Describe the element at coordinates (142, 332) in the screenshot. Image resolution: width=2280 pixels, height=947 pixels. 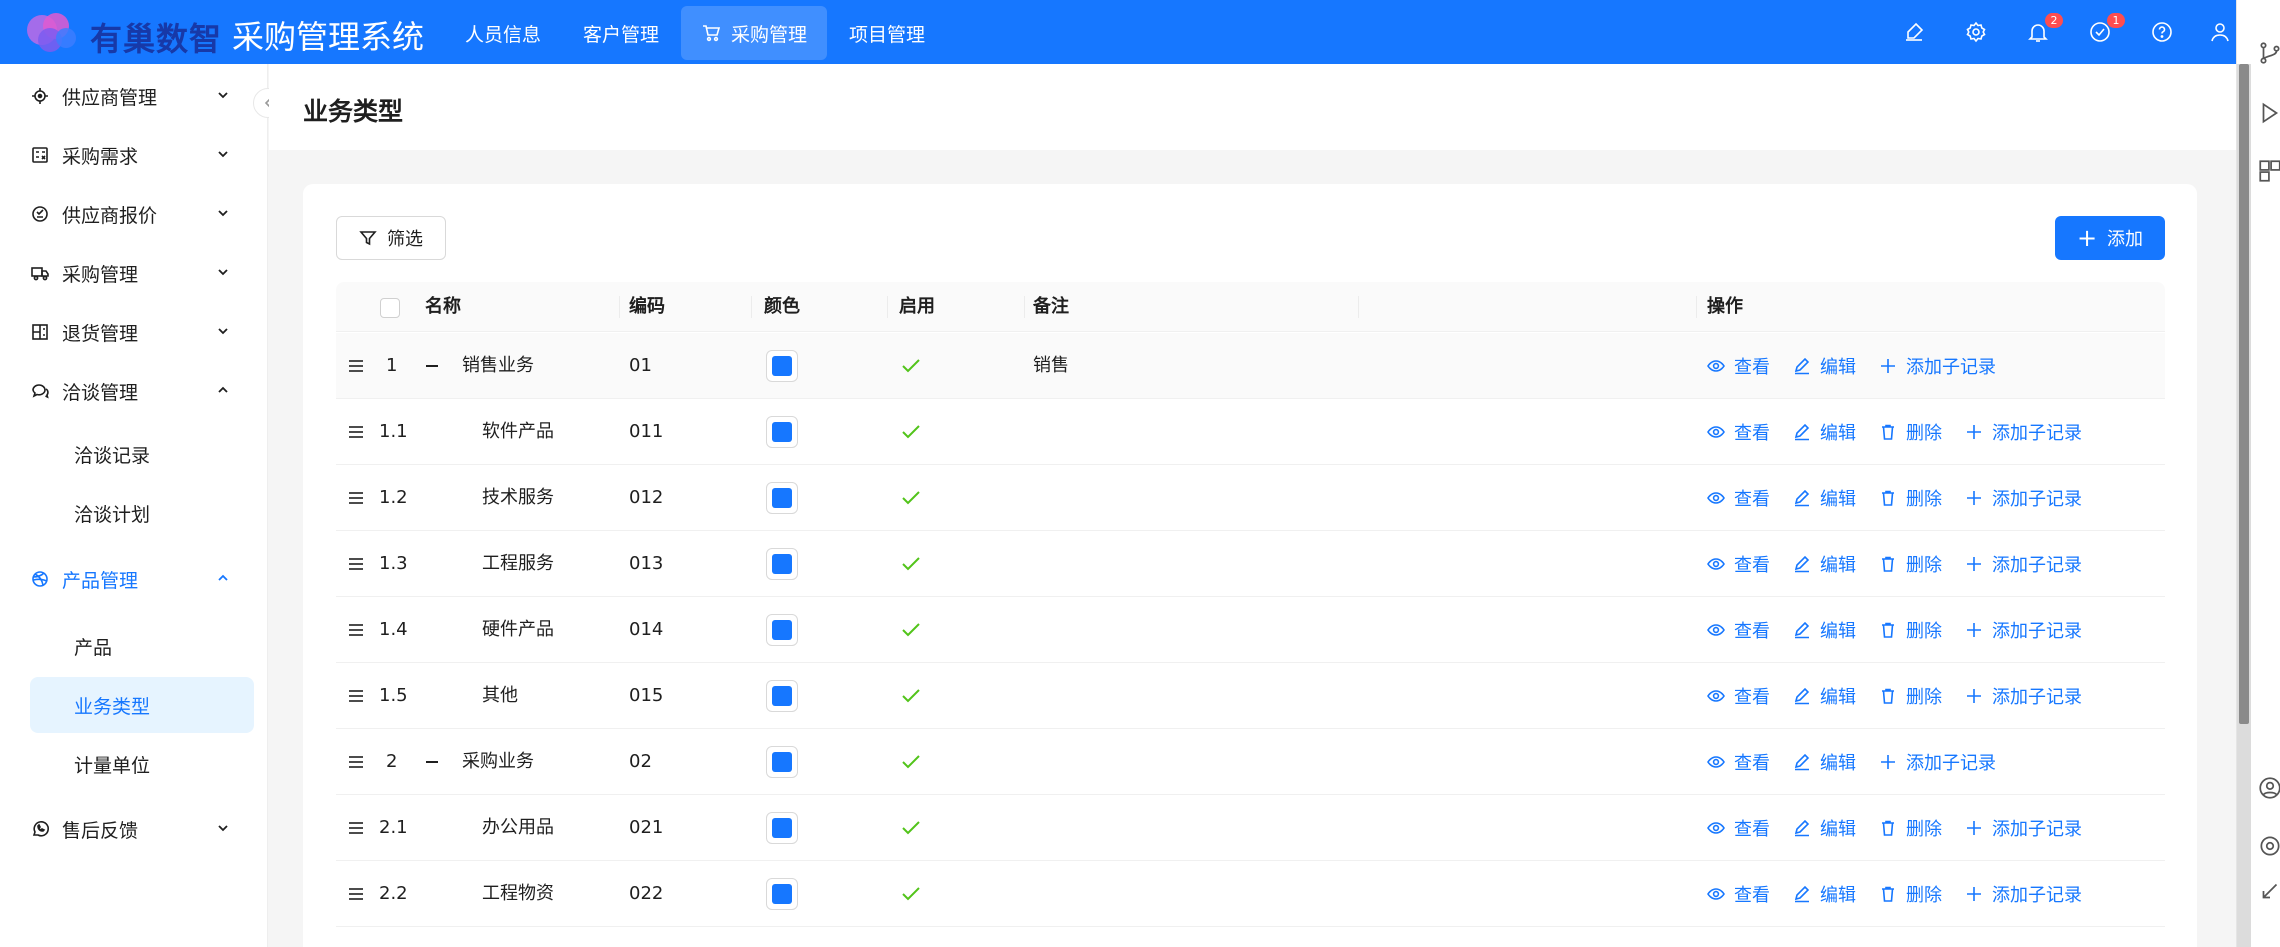
I see `sidebar-item-returns: 退货管理` at that location.